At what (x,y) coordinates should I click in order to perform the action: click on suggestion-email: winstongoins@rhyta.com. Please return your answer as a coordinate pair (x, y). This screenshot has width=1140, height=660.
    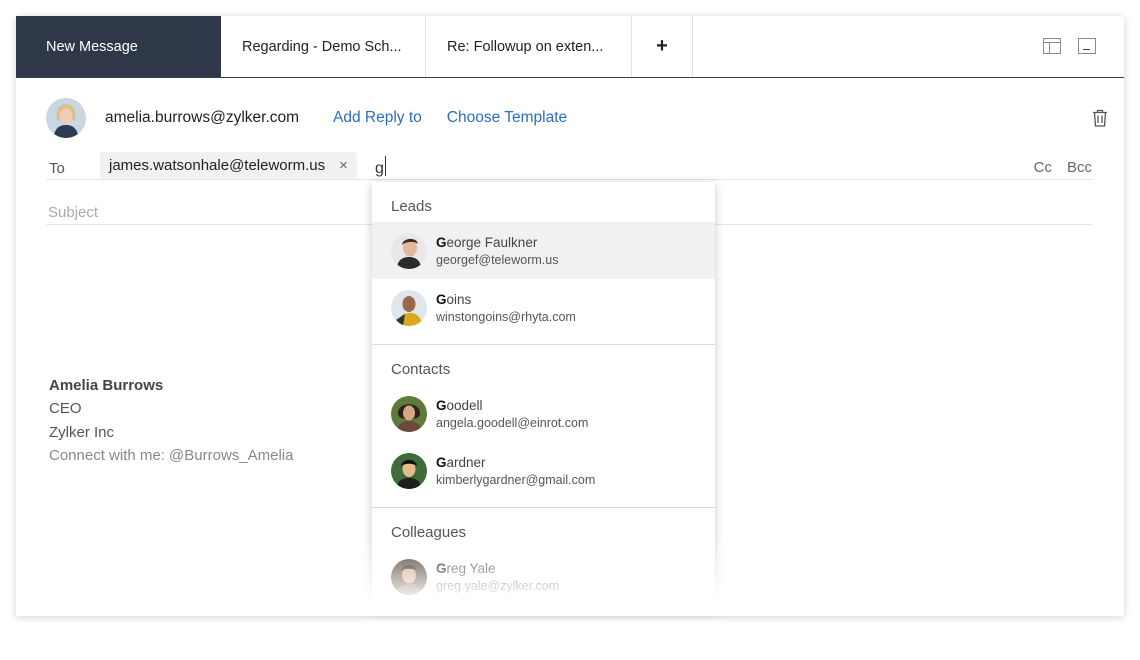
    Looking at the image, I should click on (506, 316).